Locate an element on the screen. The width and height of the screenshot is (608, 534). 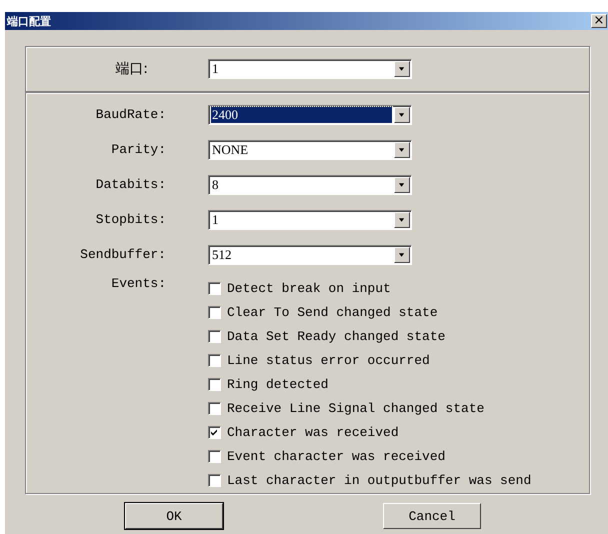
event-option-label: Detect break on input is located at coordinates (309, 288).